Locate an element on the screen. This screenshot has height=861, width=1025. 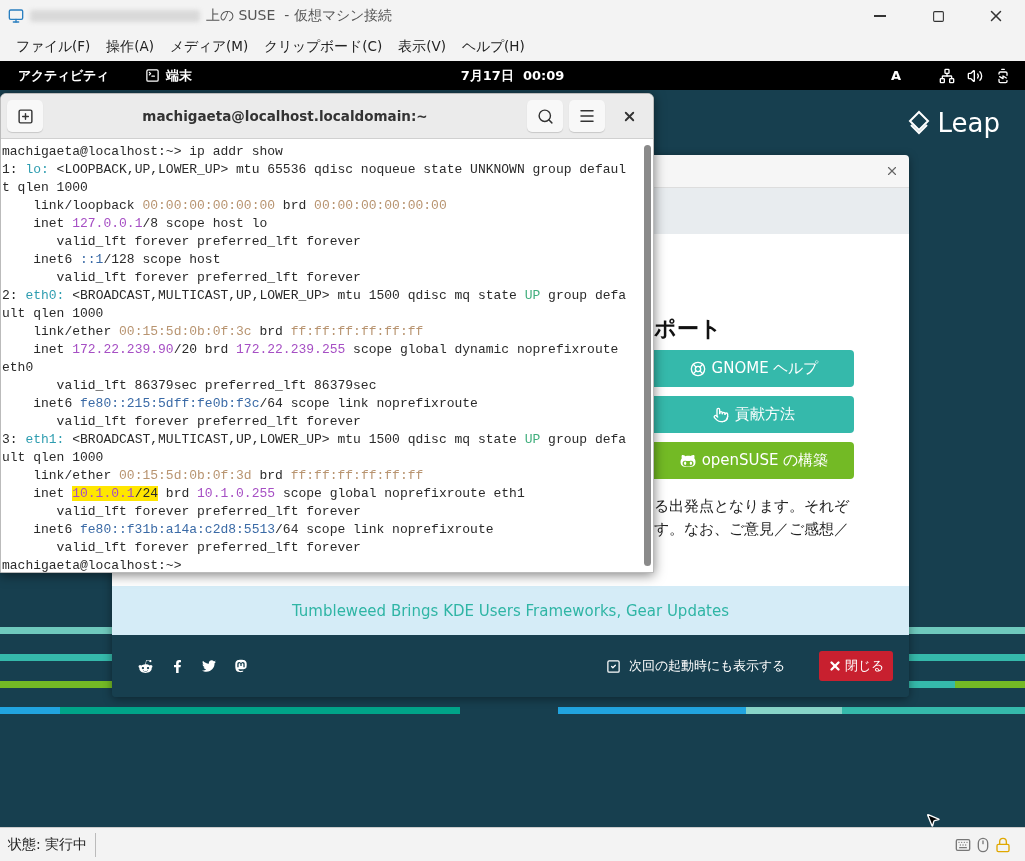
terminal-line: t qlen 1000 is located at coordinates (45, 188).